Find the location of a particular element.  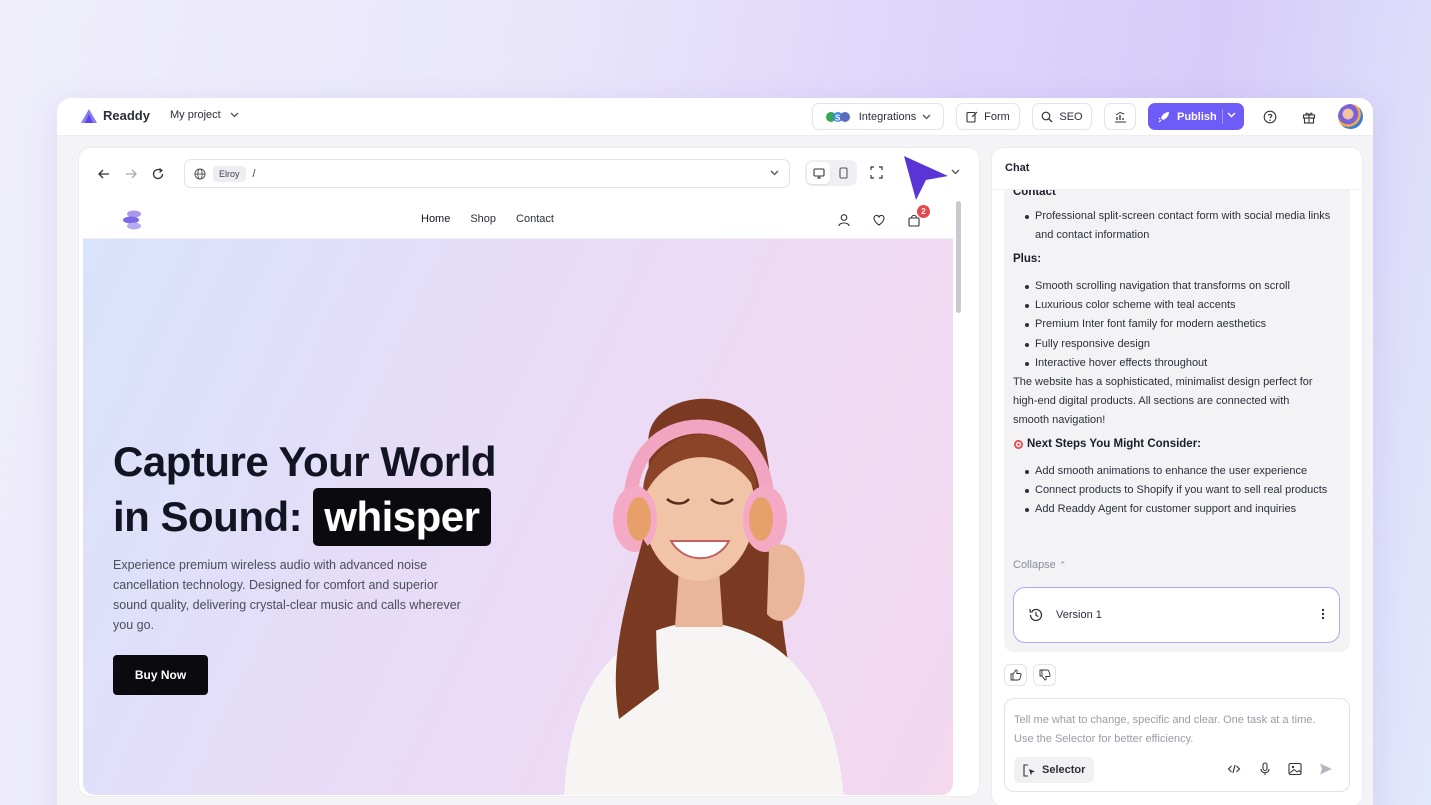

list-item: Interactive hover effects throughout is located at coordinates (1180, 363).